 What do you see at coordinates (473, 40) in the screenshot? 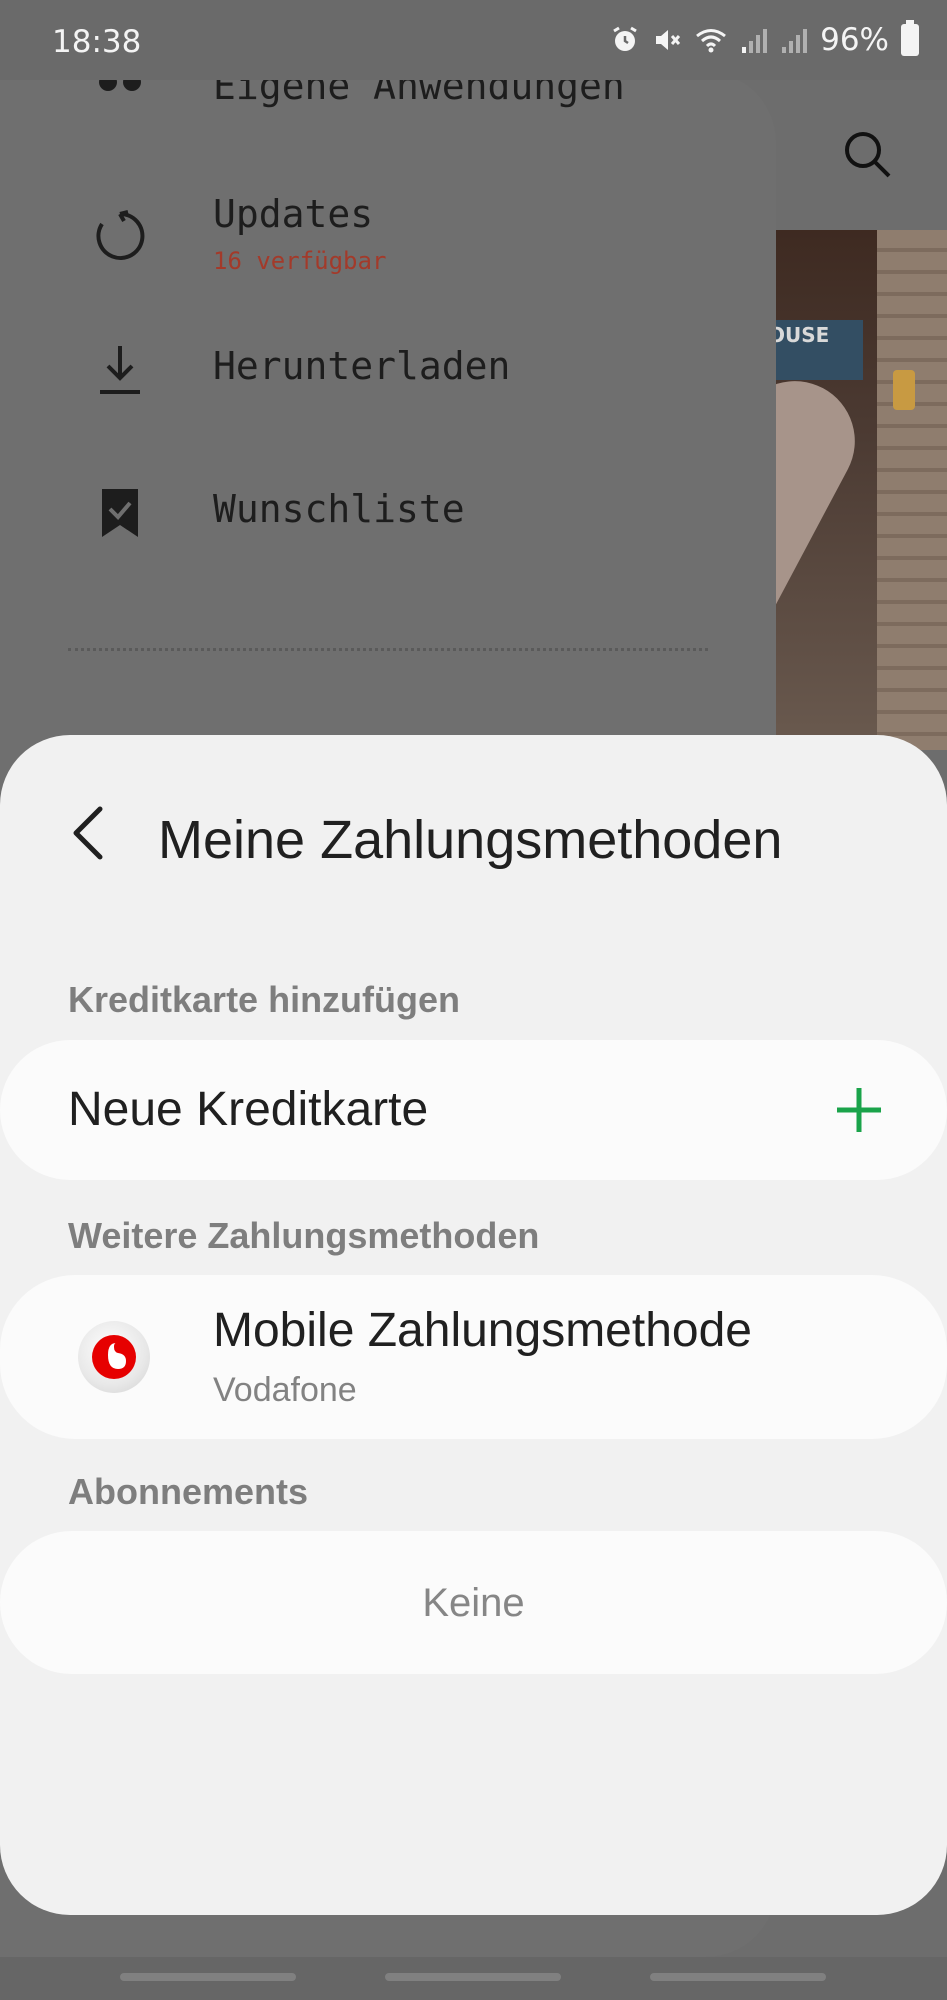
I see `status-bar: 18:38 96%` at bounding box center [473, 40].